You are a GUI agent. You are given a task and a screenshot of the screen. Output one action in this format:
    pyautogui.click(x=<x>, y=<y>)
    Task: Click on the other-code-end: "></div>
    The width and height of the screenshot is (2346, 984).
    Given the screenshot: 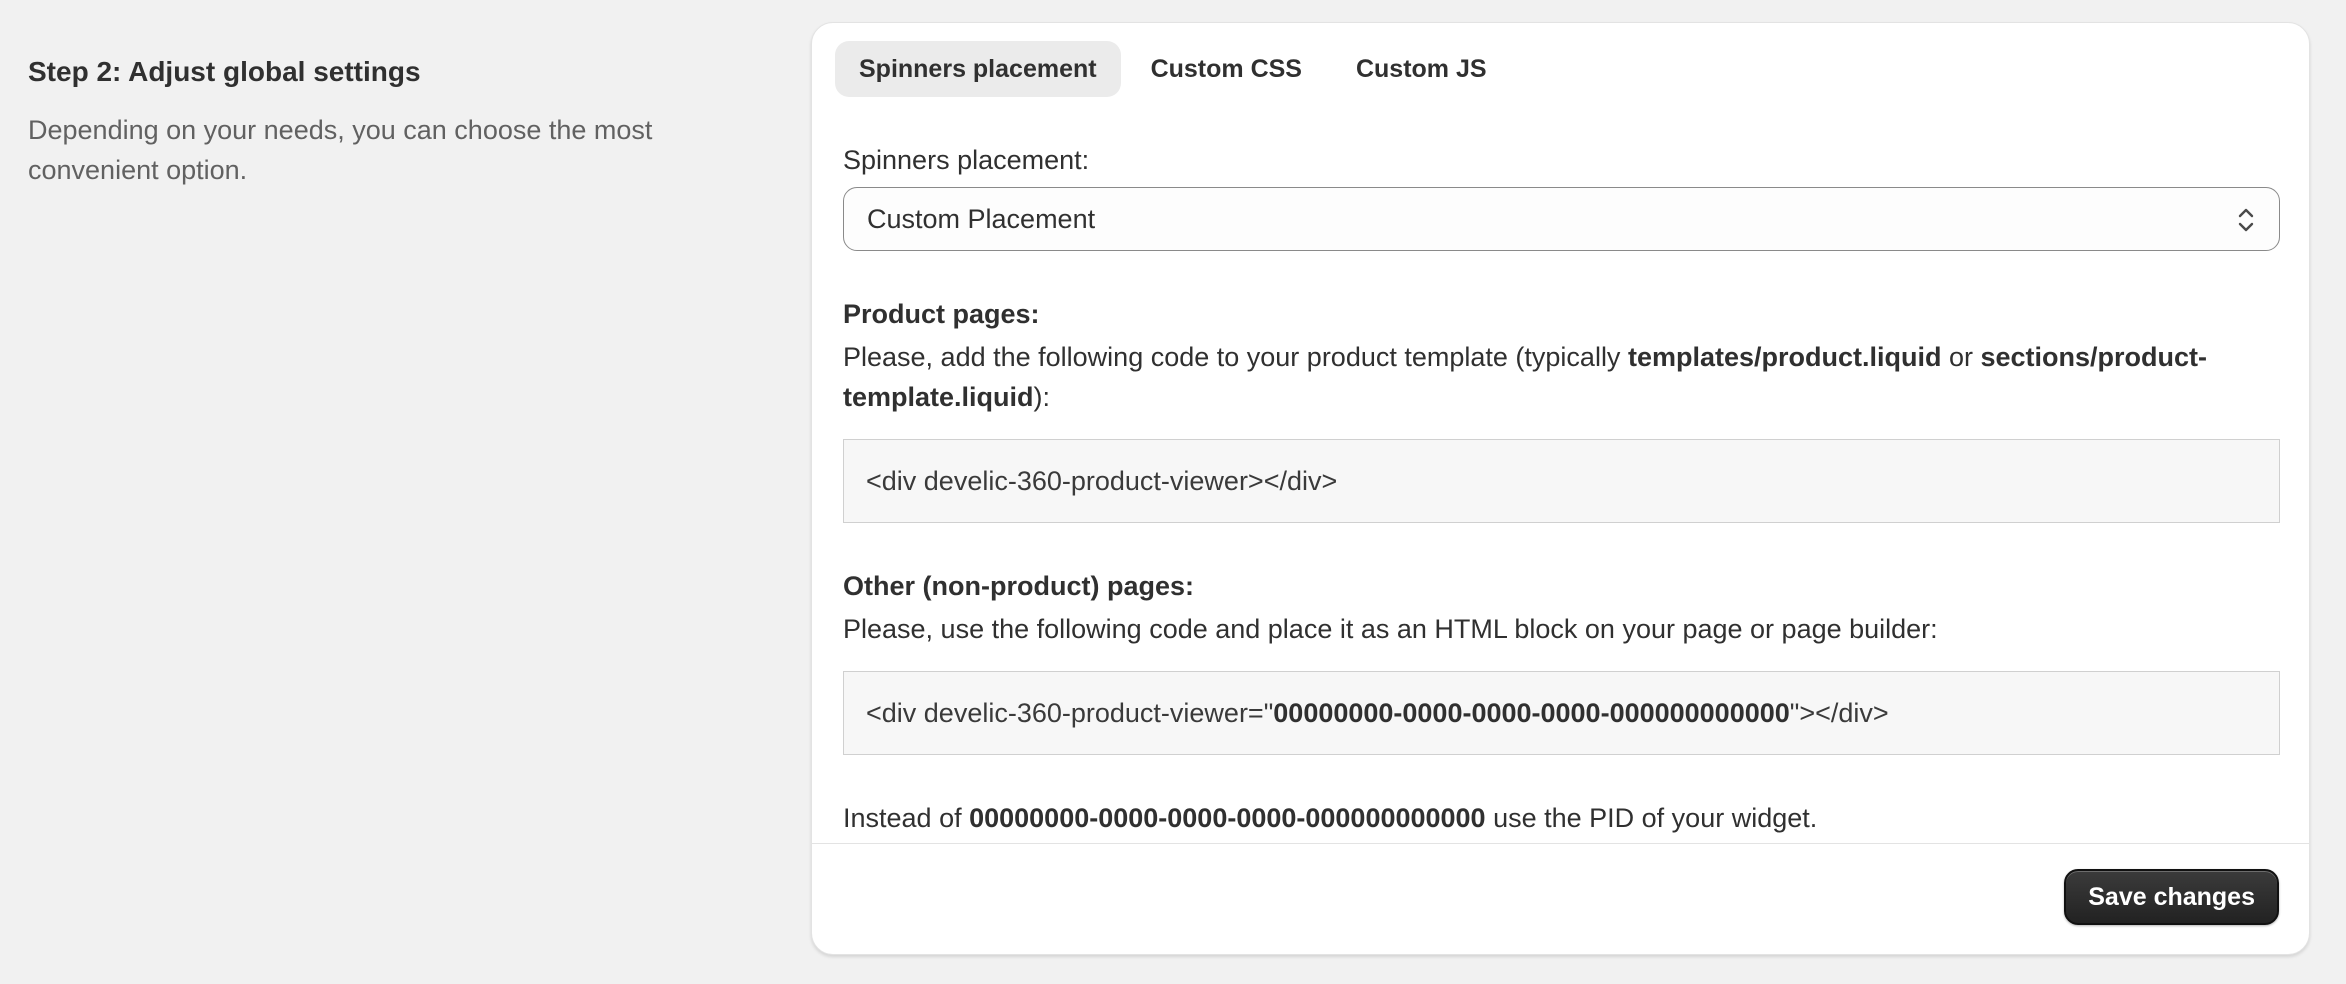 What is the action you would take?
    pyautogui.click(x=1839, y=712)
    